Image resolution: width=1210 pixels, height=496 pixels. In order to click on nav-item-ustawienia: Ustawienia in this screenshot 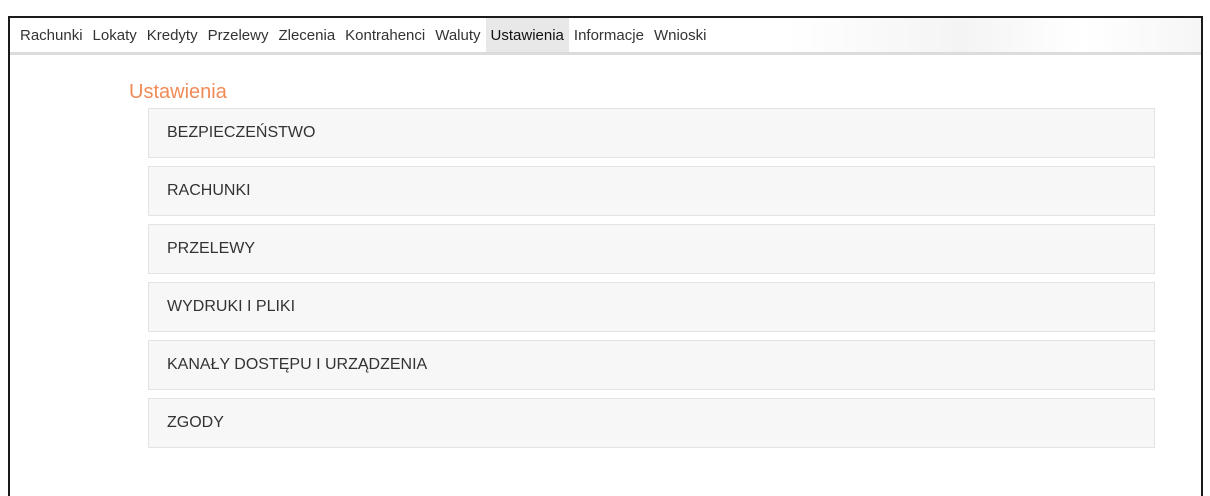, I will do `click(527, 35)`.